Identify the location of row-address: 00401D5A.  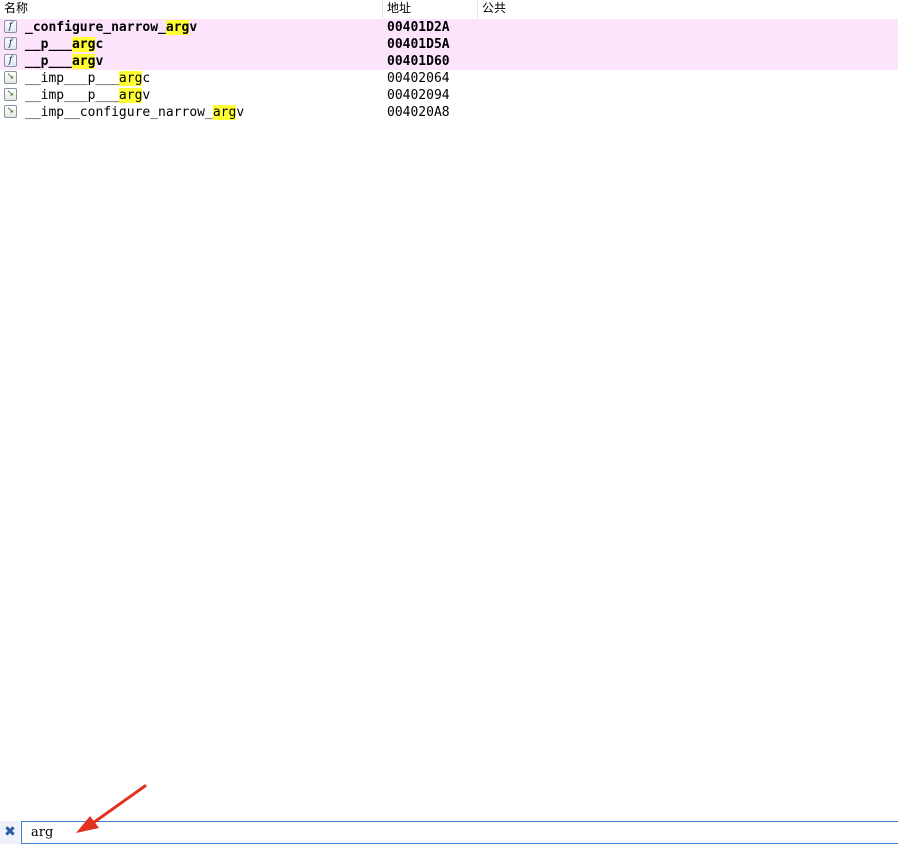
(418, 44).